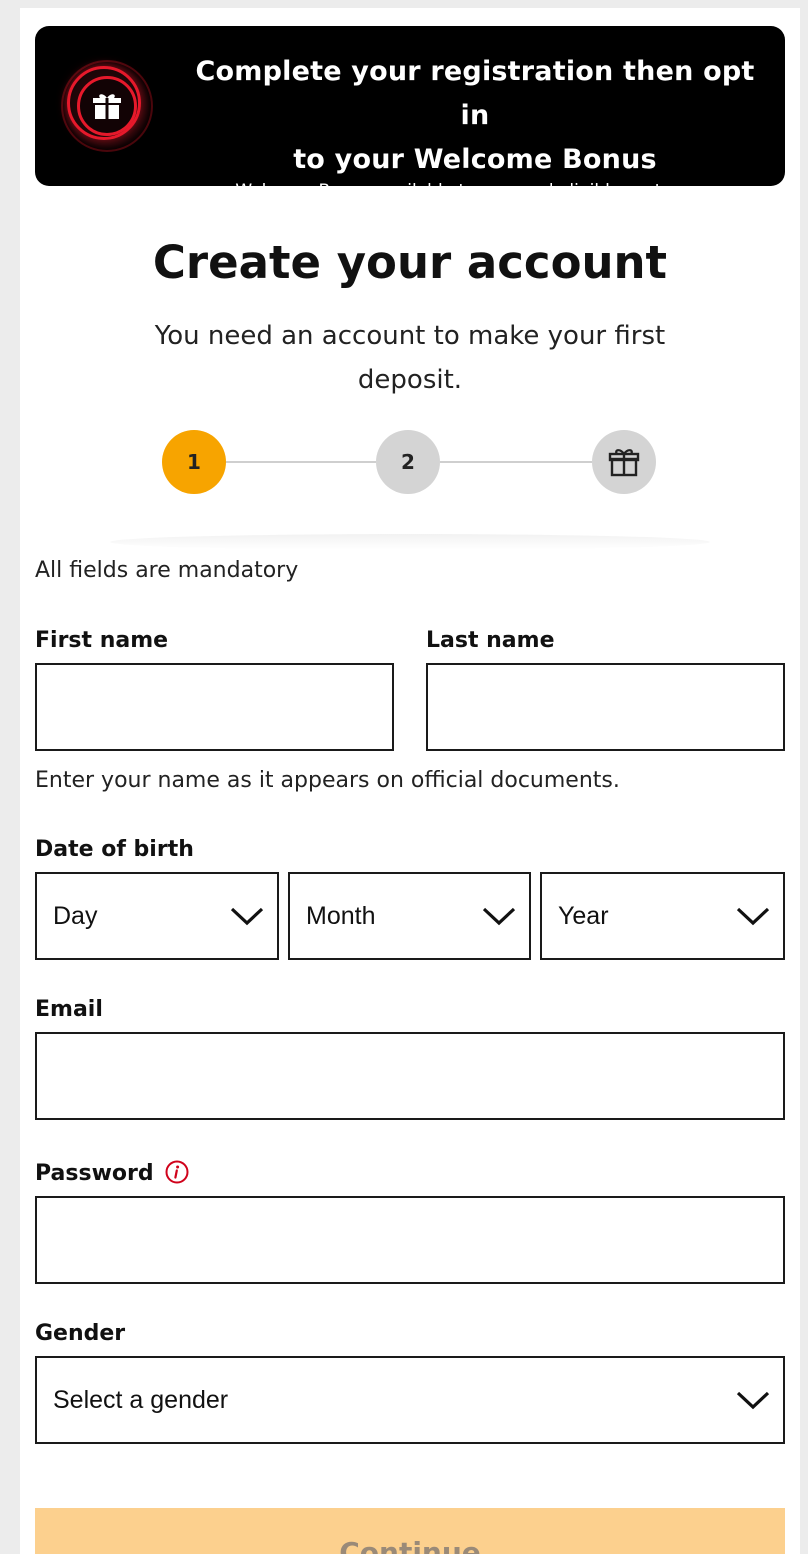 Image resolution: width=808 pixels, height=1554 pixels. I want to click on dob-year-select: Year, so click(662, 916).